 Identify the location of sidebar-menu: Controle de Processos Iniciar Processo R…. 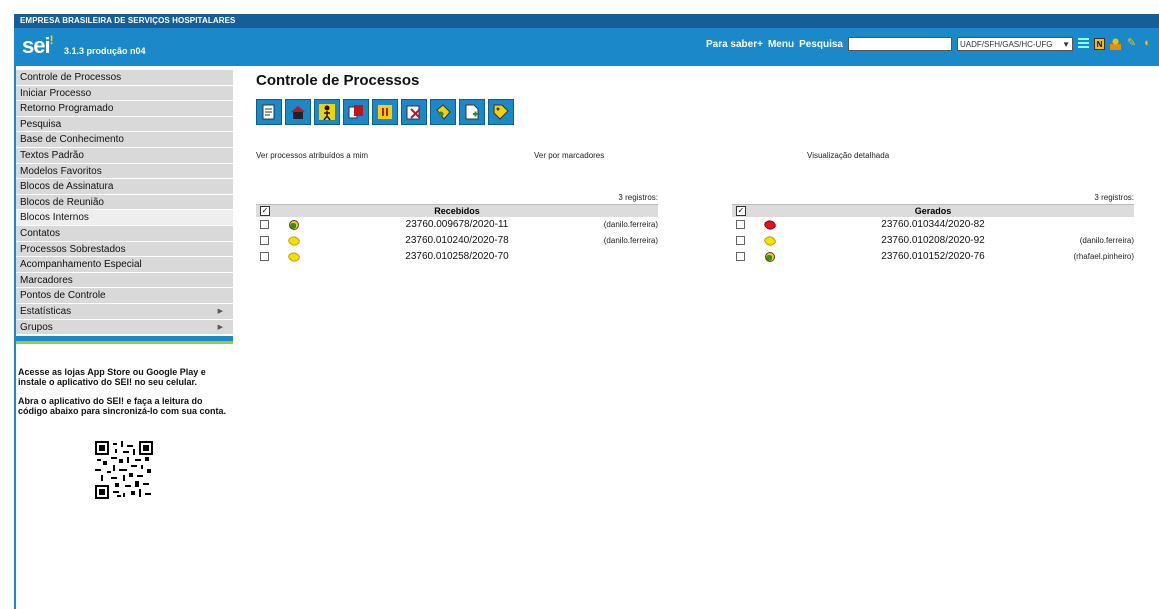
(124, 207).